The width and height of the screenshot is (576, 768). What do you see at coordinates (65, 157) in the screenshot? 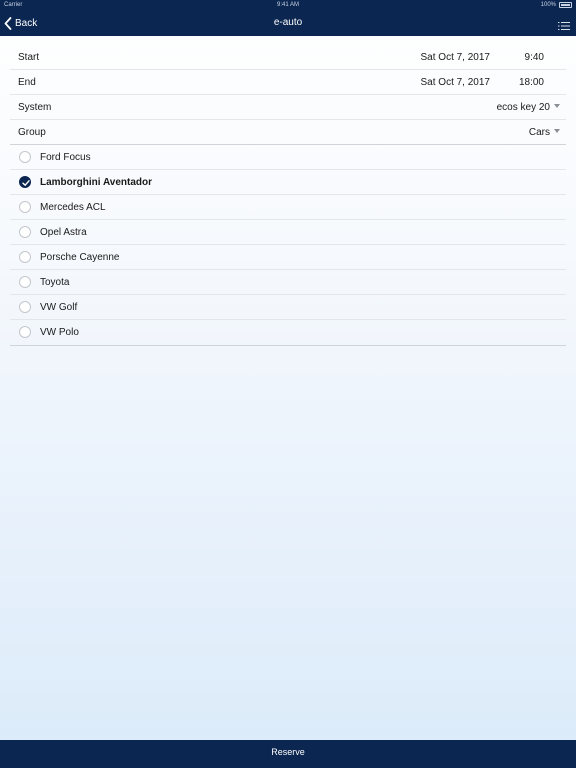
I see `car-option-label: Ford Focus` at bounding box center [65, 157].